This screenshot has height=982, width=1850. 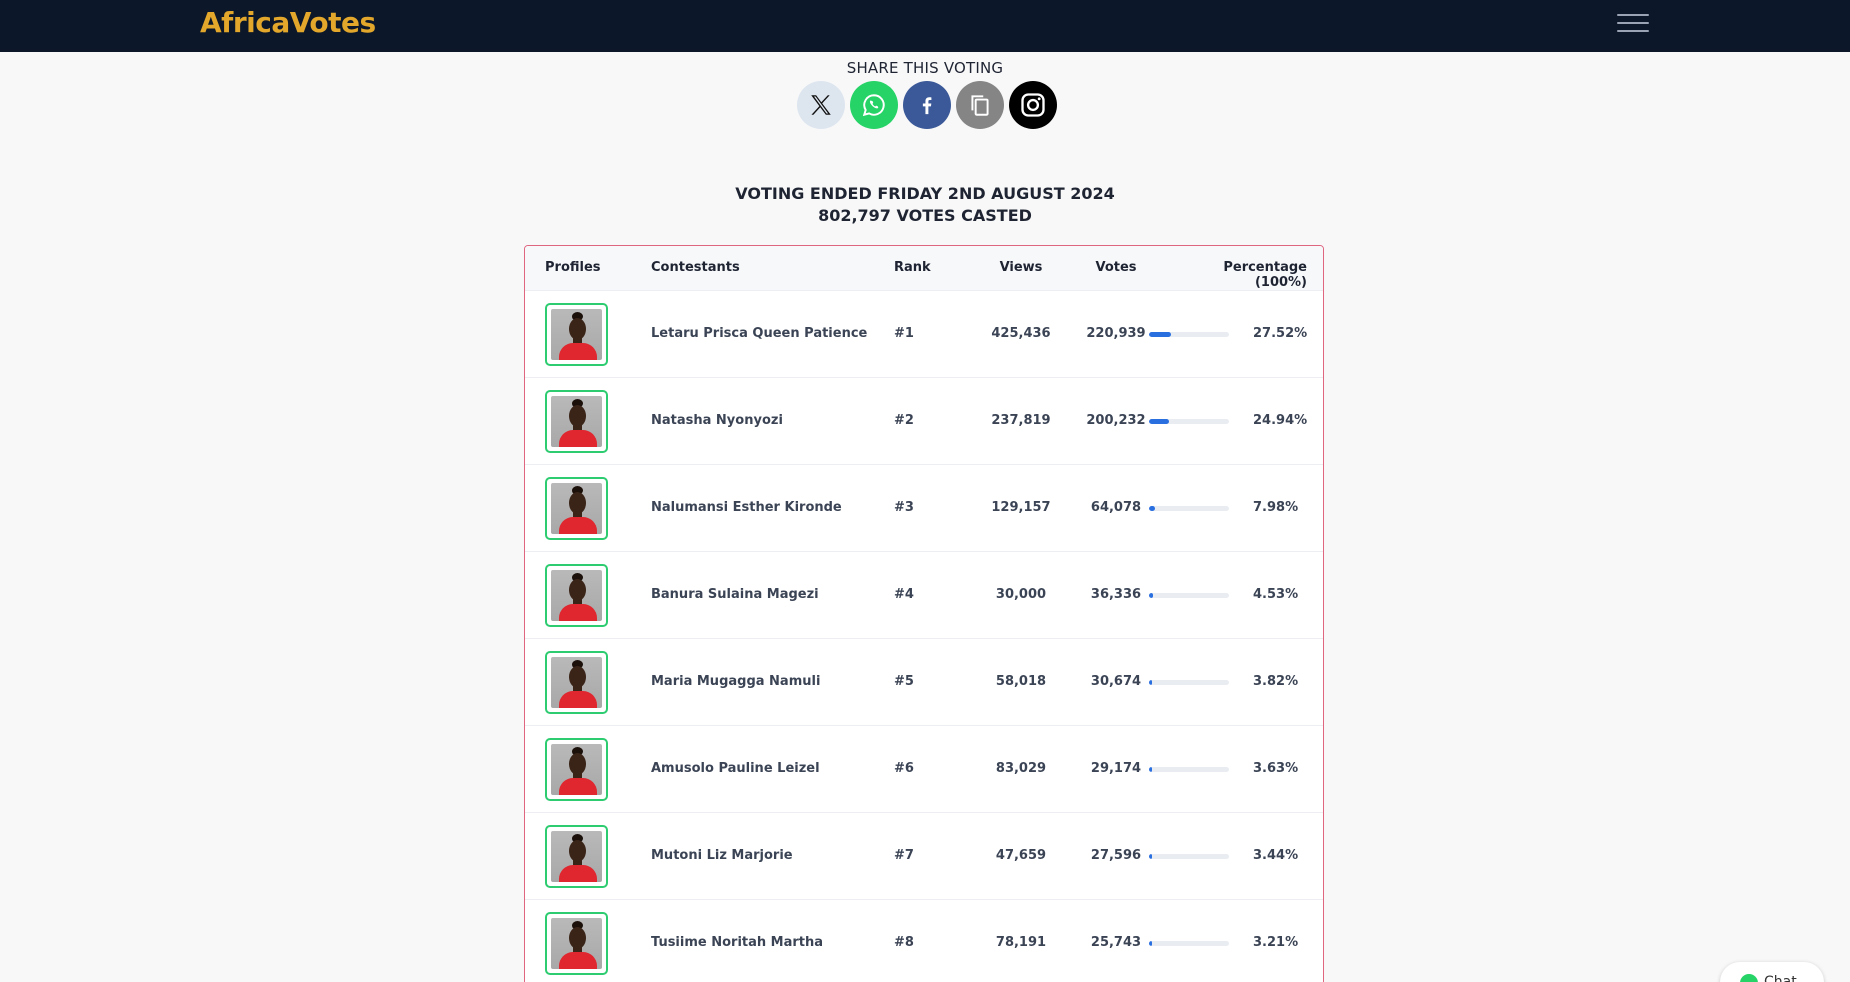 I want to click on contestant-percentage: 3.21%, so click(x=1276, y=942).